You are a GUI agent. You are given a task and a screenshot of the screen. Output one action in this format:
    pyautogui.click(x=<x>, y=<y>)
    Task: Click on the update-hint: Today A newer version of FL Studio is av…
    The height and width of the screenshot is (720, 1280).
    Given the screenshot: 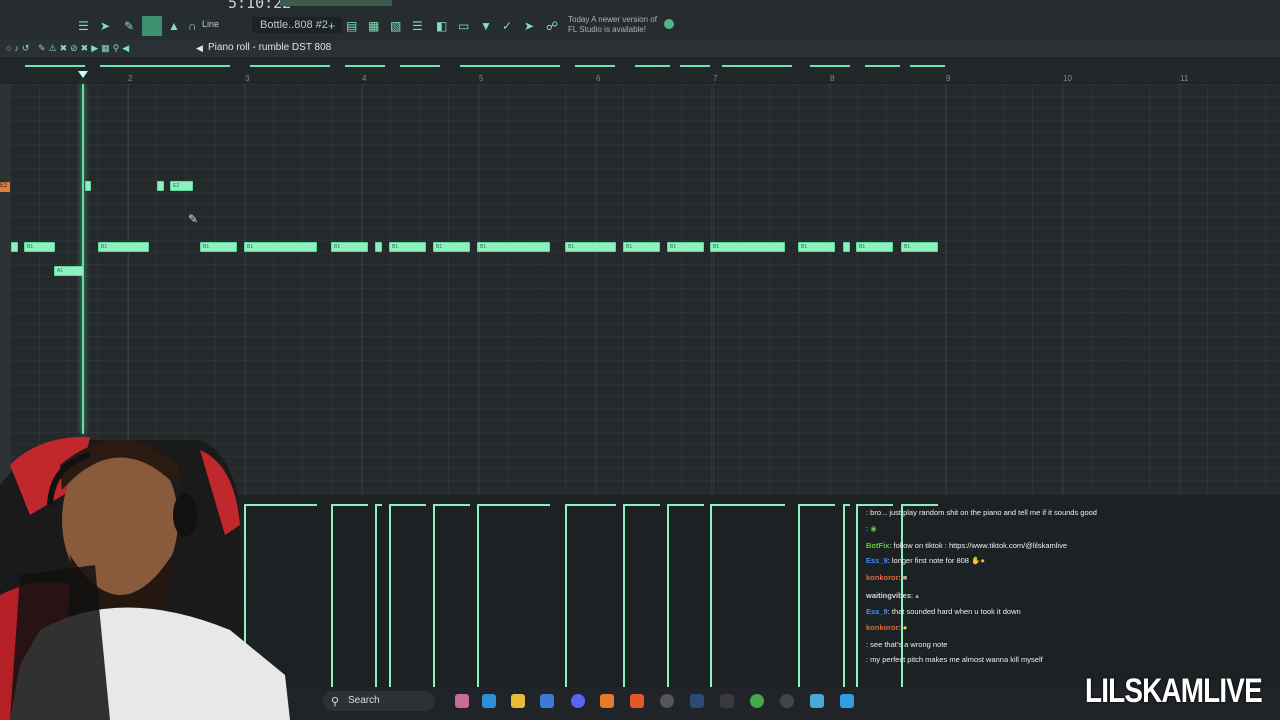 What is the action you would take?
    pyautogui.click(x=618, y=25)
    